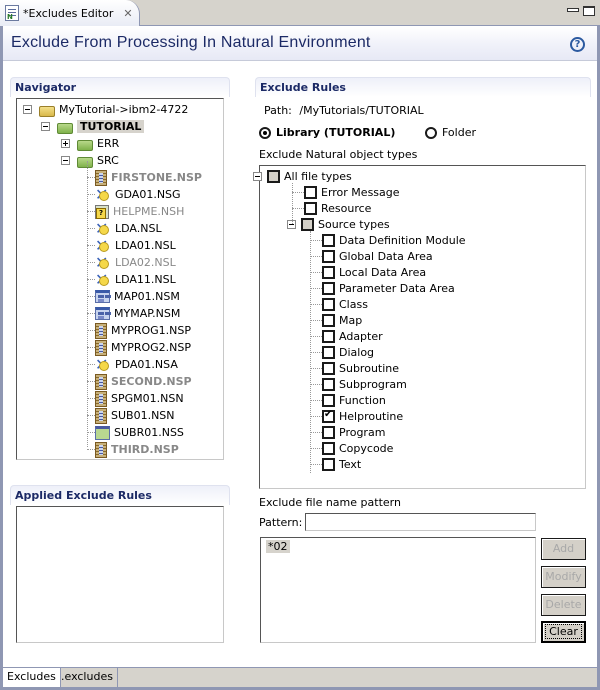  I want to click on navigator-item: MyTutorial->ibm2-4722, so click(105, 109).